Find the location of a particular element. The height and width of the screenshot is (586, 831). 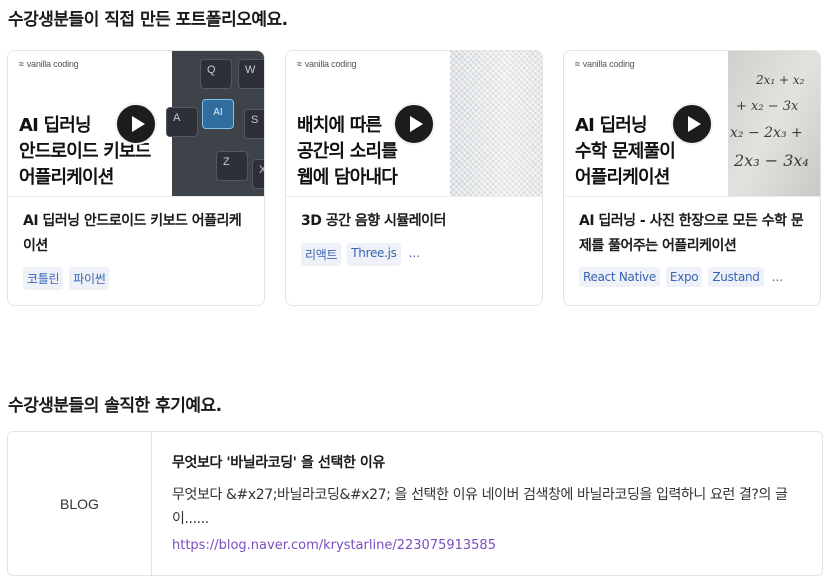

equation-line: 2x₁ + x₂ is located at coordinates (780, 80).